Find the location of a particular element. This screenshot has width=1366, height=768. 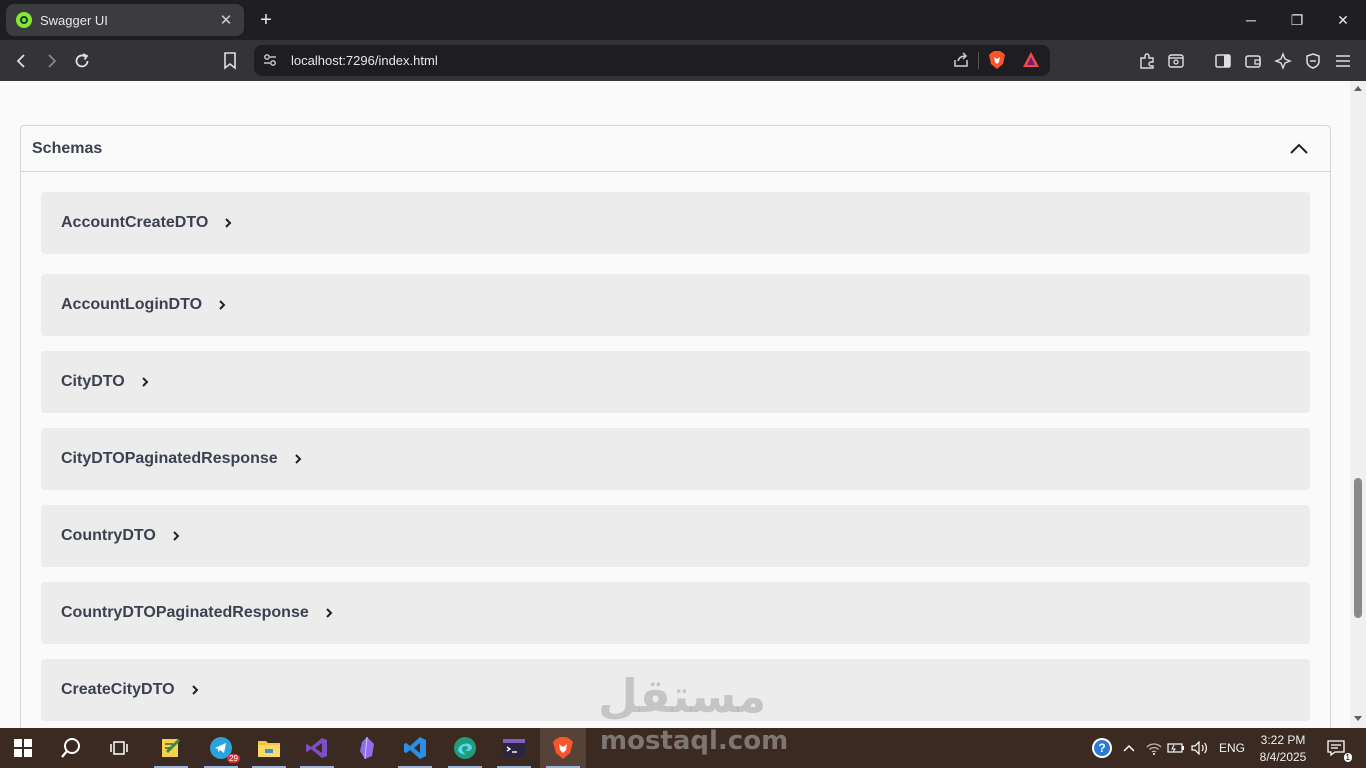

sidebar-button is located at coordinates (1223, 61).